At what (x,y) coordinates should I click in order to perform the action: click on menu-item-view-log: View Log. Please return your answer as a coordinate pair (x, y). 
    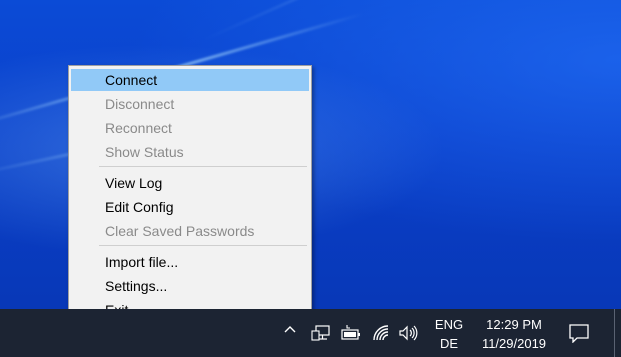
    Looking at the image, I should click on (190, 183).